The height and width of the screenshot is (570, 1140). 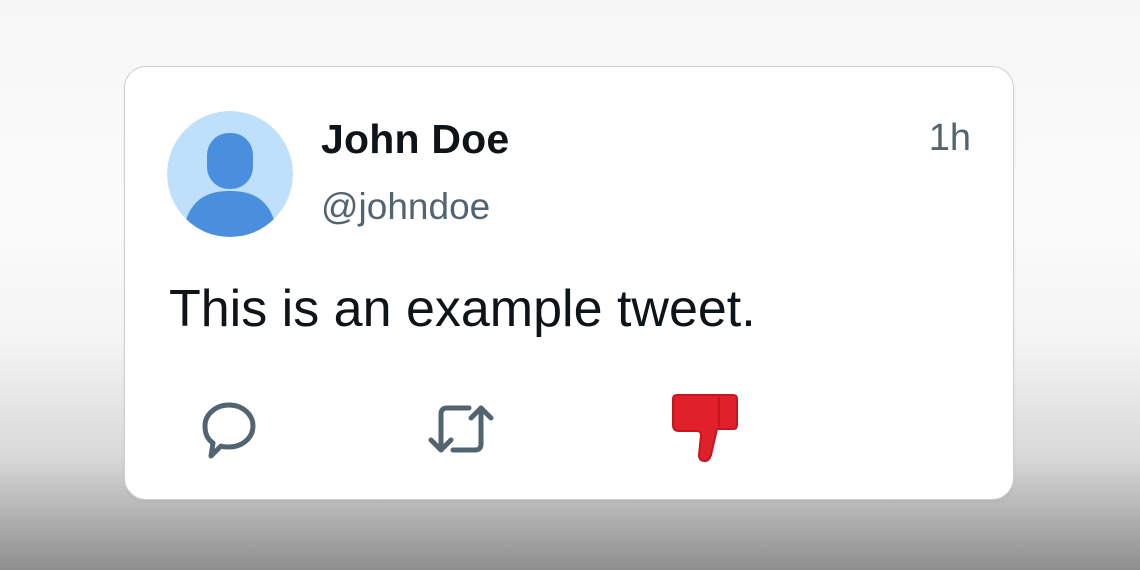 I want to click on timestamp: 1h, so click(x=950, y=138).